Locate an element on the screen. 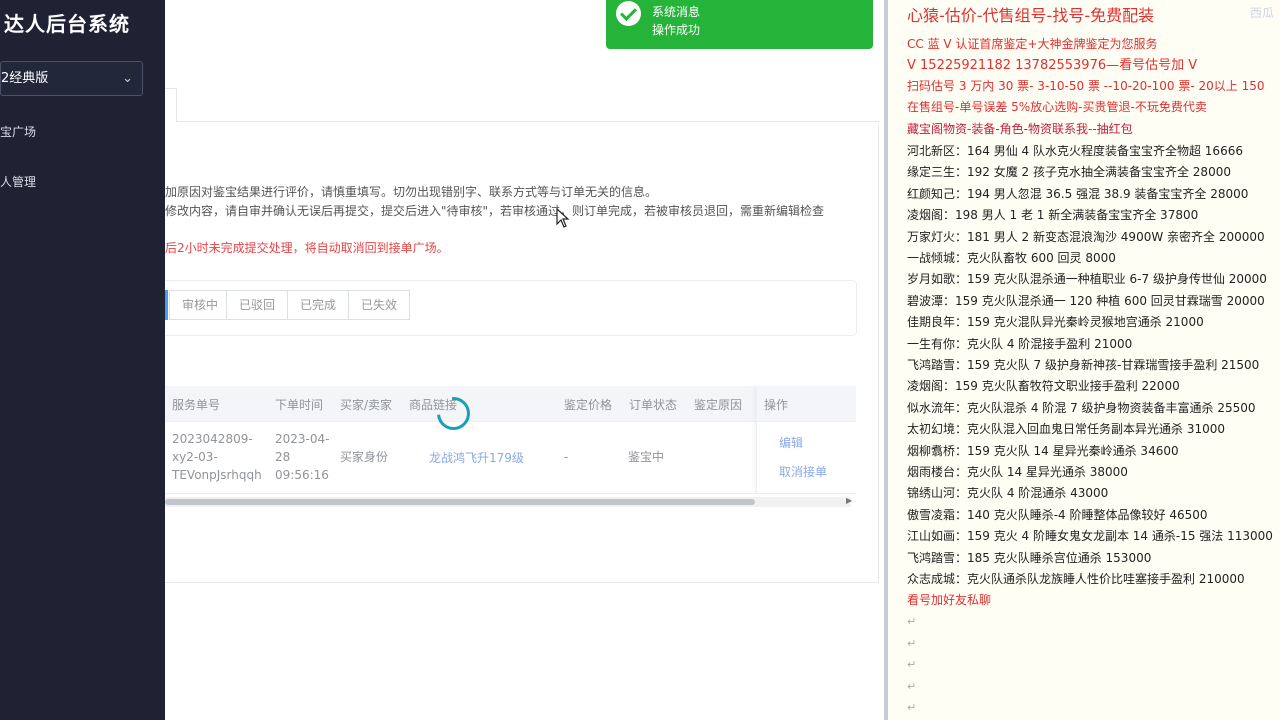 The image size is (1280, 720). col-actions: 操作 is located at coordinates (776, 405).